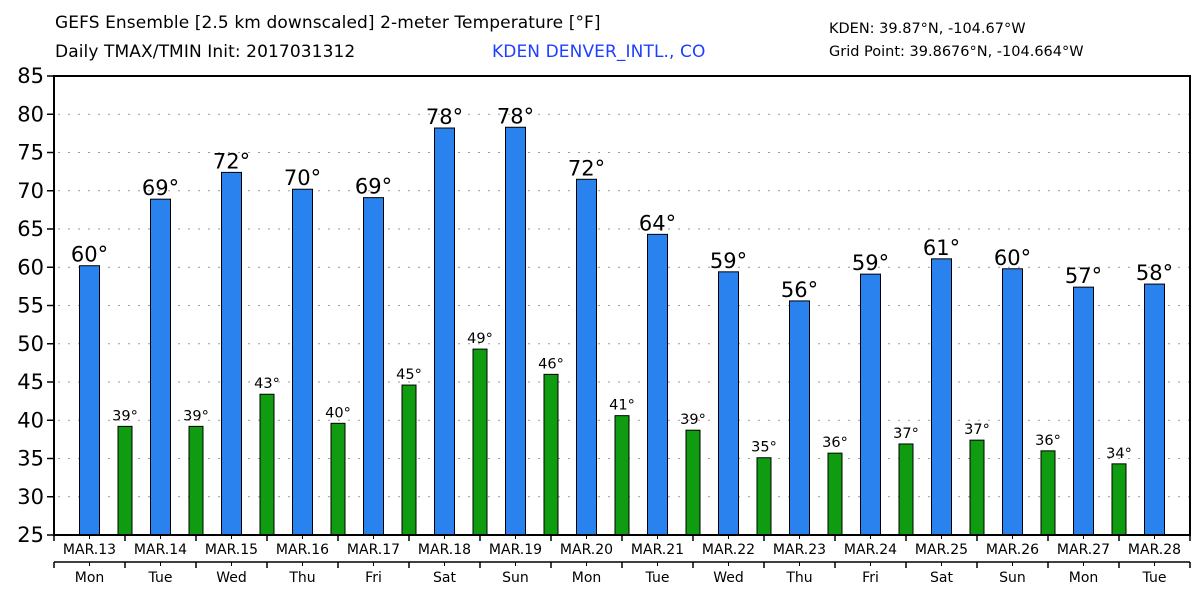 This screenshot has height=600, width=1200. I want to click on tmax-value-label: 70°, so click(302, 178).